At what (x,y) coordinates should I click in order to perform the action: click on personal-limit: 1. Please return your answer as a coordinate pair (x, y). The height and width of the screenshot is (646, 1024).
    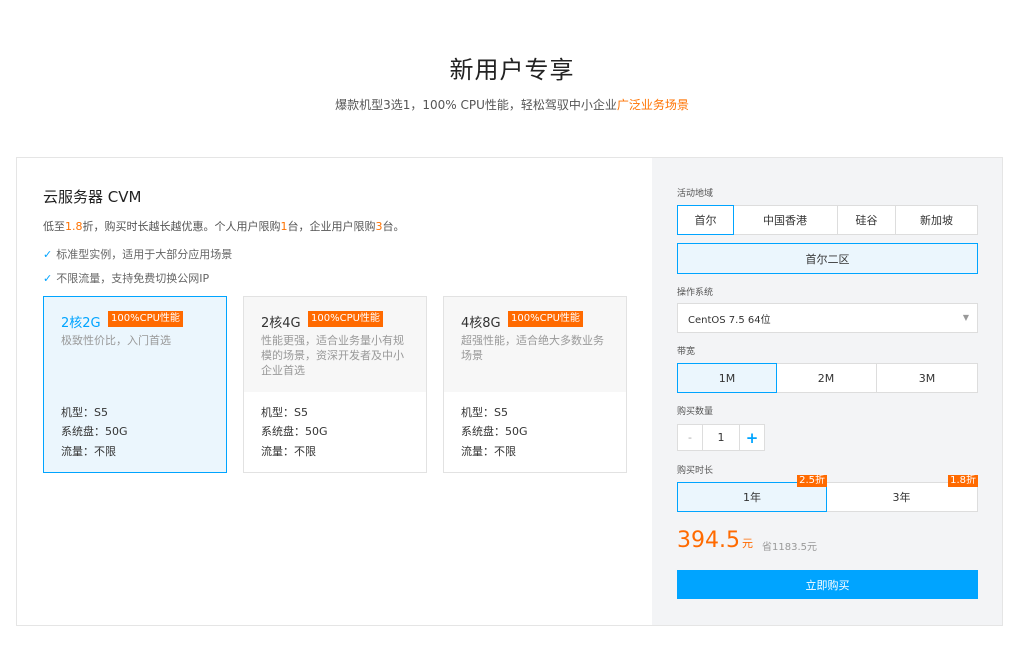
    Looking at the image, I should click on (284, 226).